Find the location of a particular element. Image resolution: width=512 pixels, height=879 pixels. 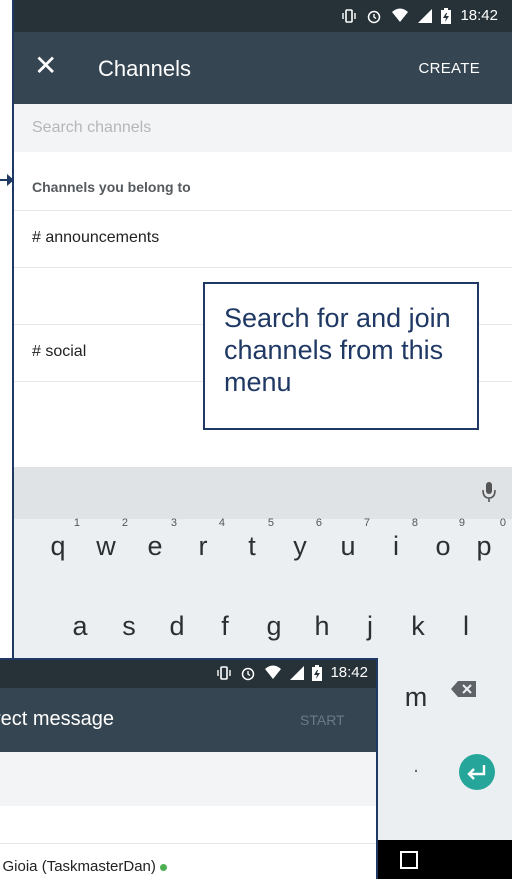

online-status-icon is located at coordinates (163, 867).